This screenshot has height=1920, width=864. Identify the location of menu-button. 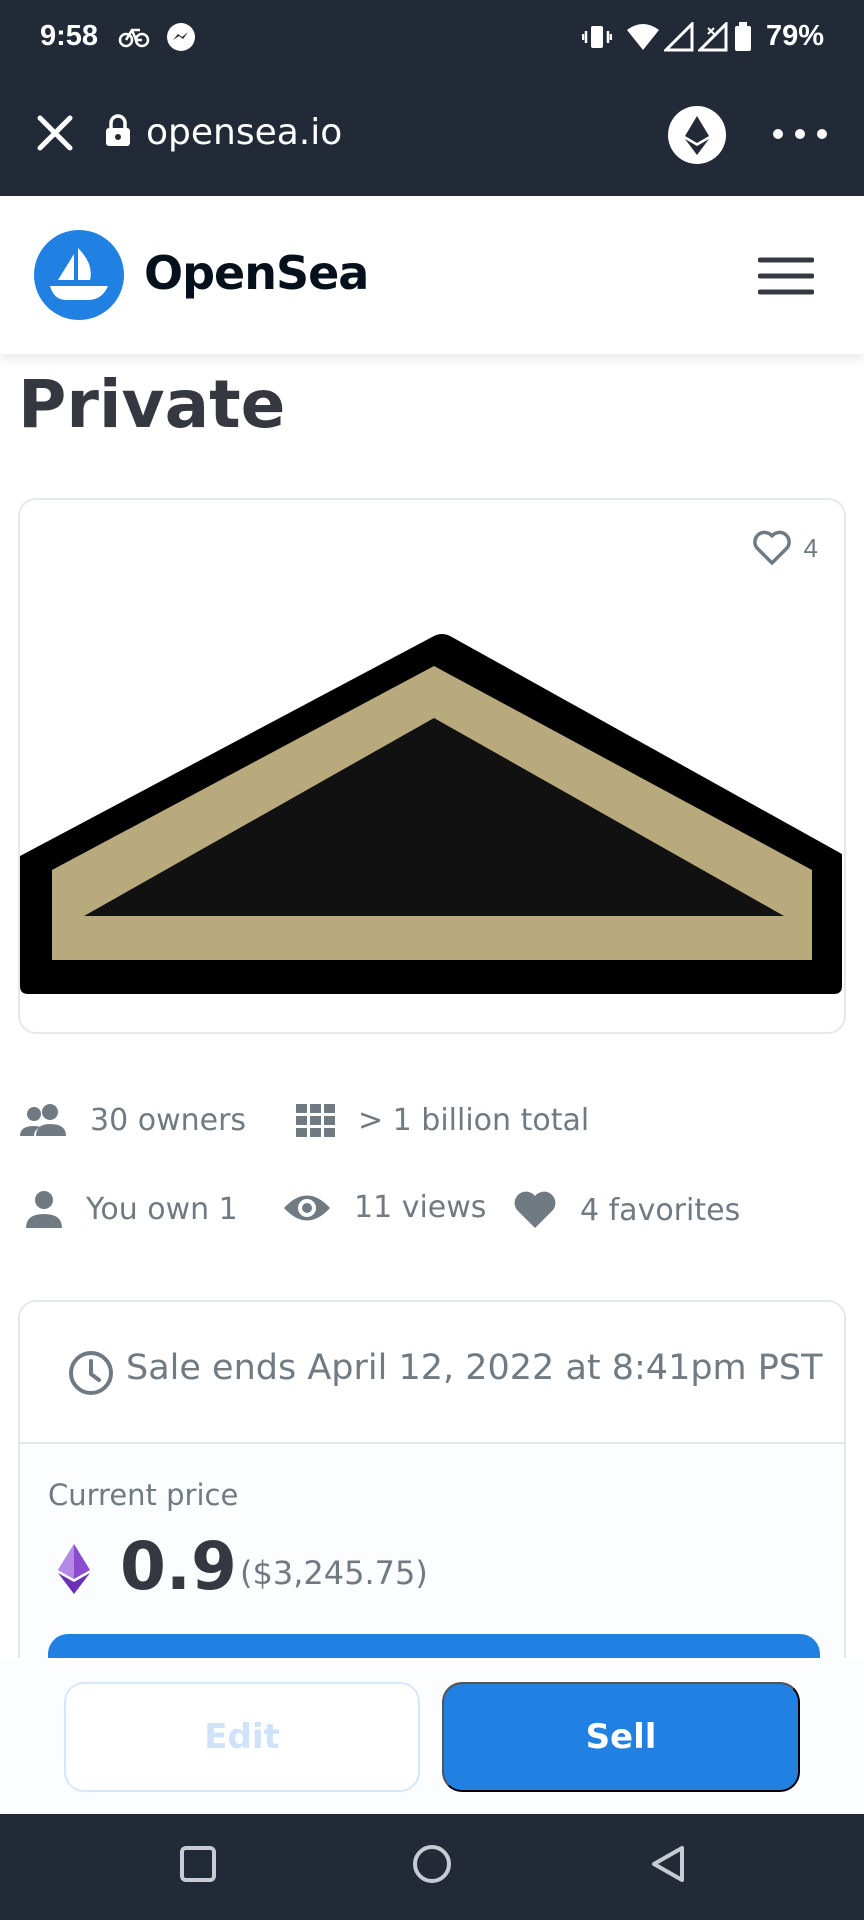
(786, 276).